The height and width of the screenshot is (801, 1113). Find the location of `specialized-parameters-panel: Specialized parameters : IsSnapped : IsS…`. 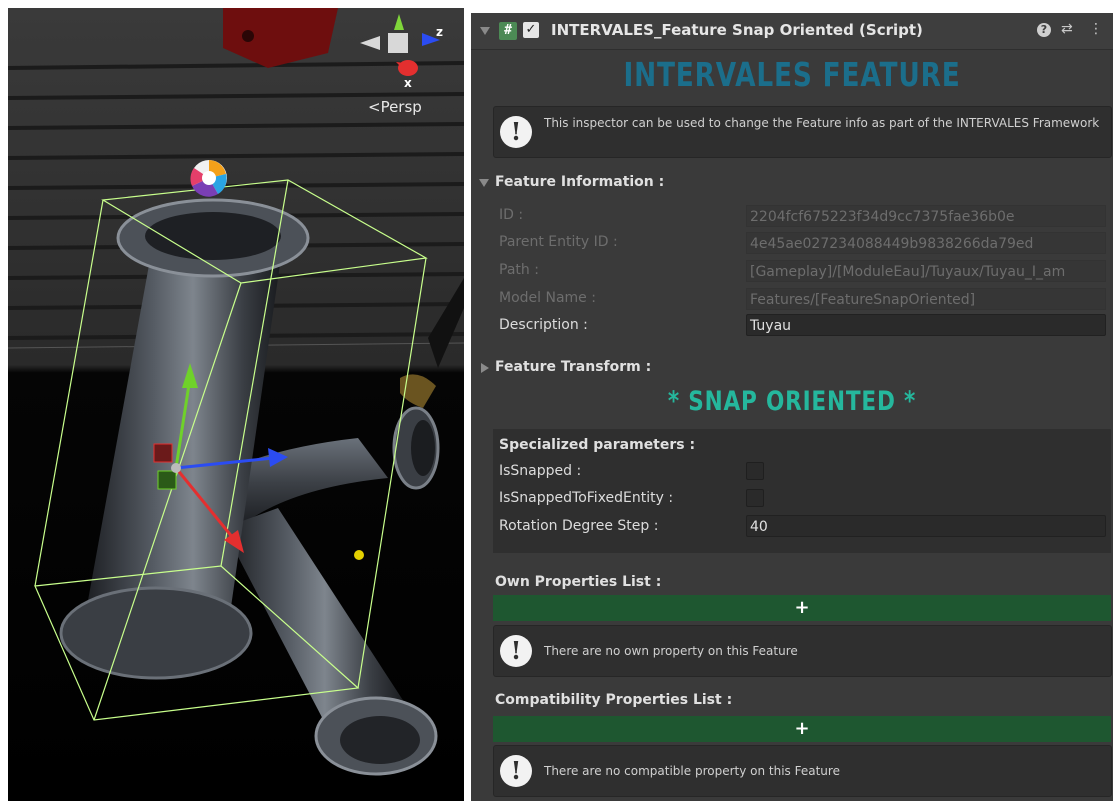

specialized-parameters-panel: Specialized parameters : IsSnapped : IsS… is located at coordinates (802, 491).